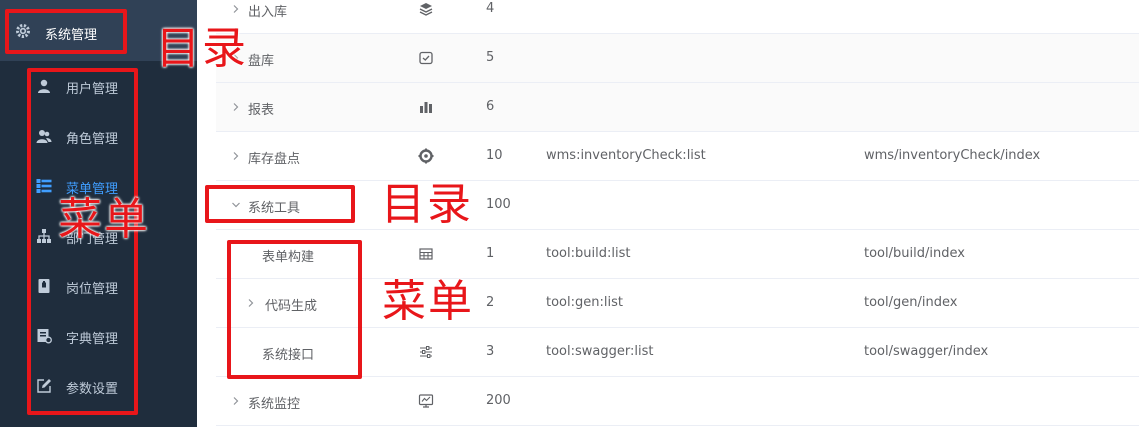 The width and height of the screenshot is (1139, 427). I want to click on order-num: 10, so click(494, 155).